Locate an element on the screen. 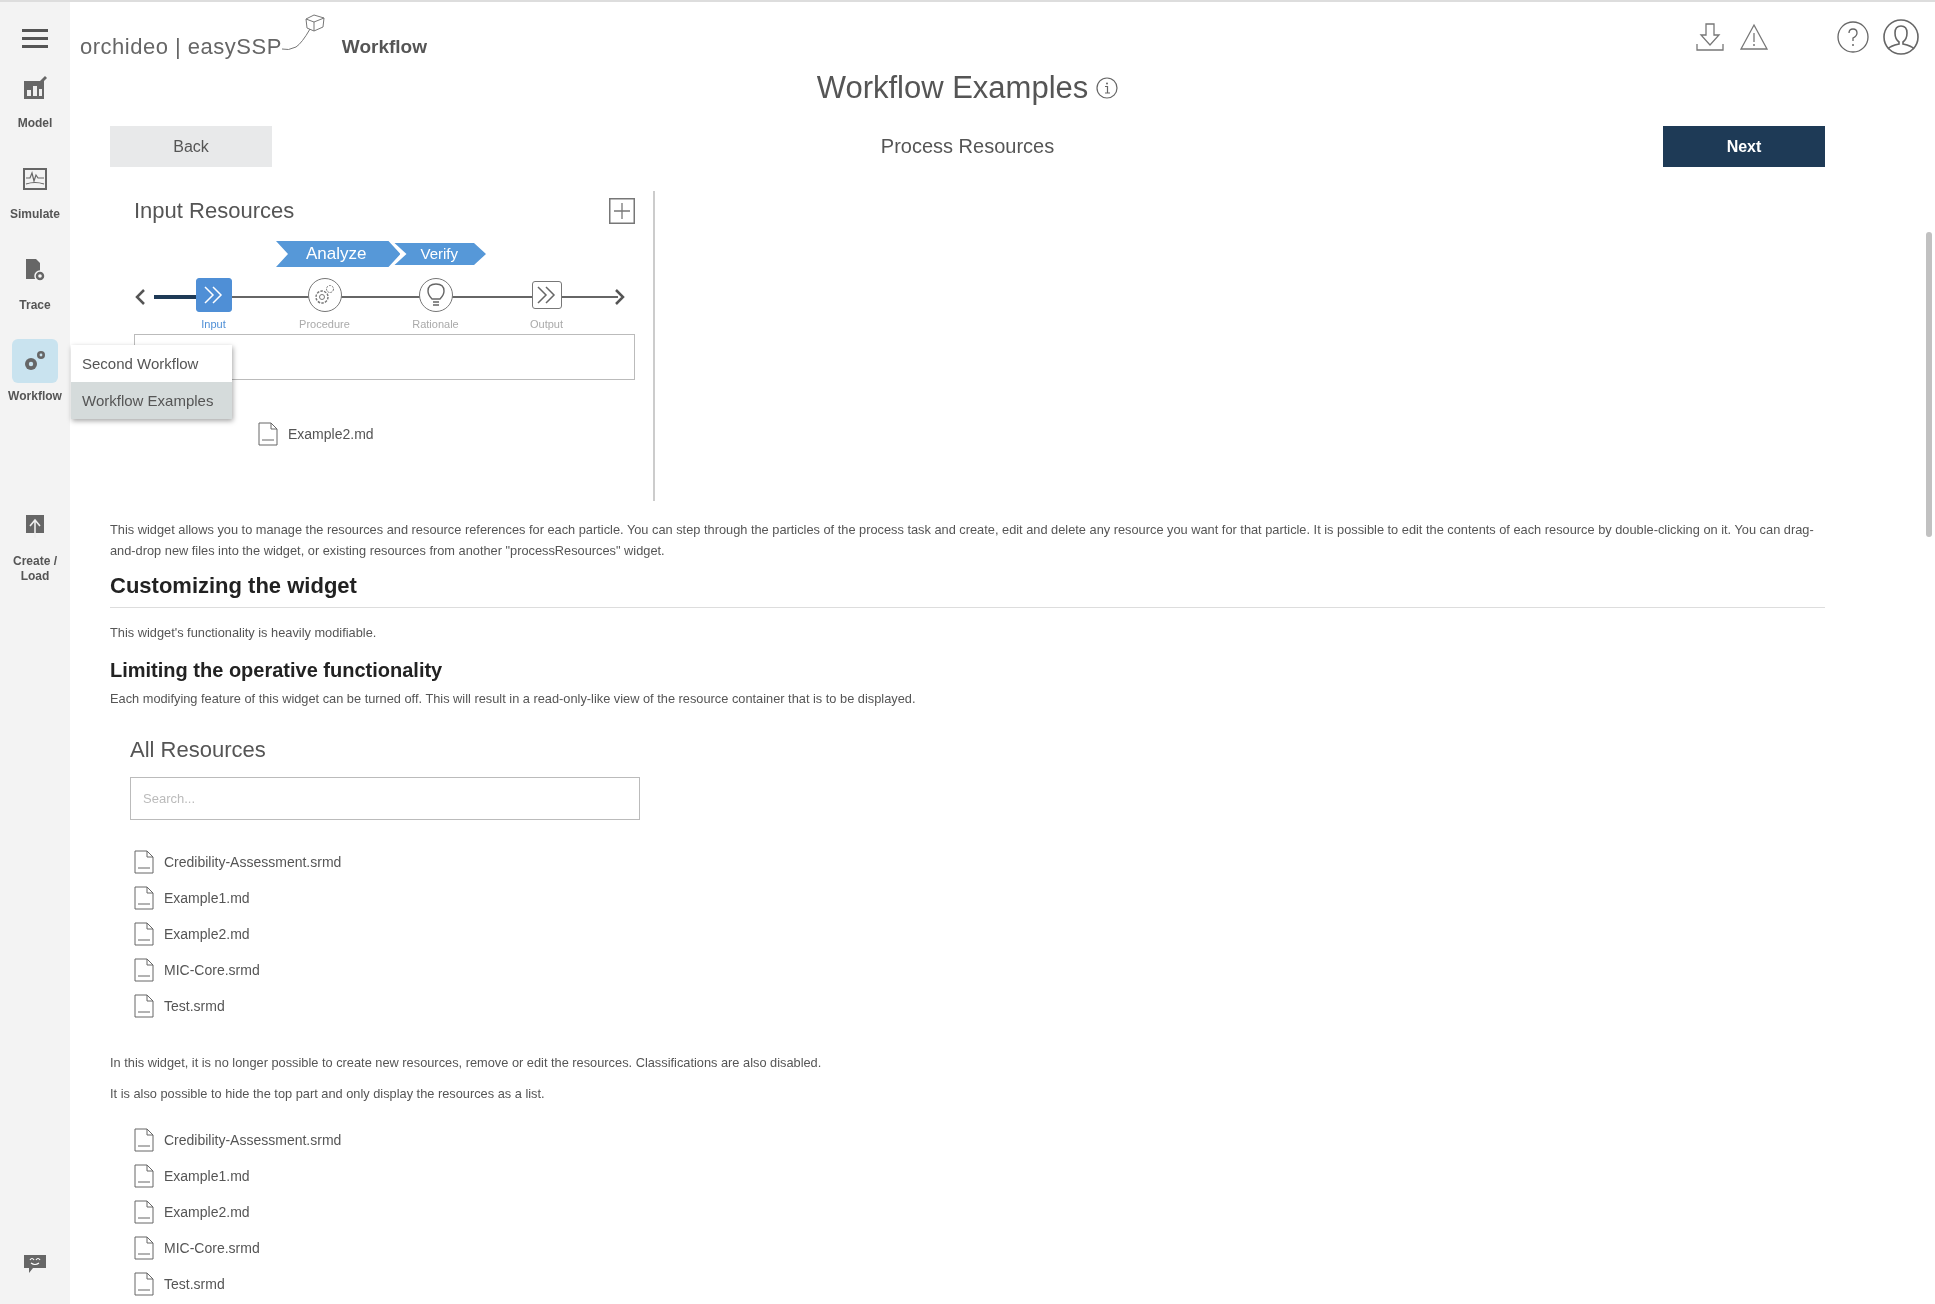  paragraph: In this widget, it is no longer possible to create new resources, remove or edit the resources. Classifications are also disabled. is located at coordinates (466, 1063).